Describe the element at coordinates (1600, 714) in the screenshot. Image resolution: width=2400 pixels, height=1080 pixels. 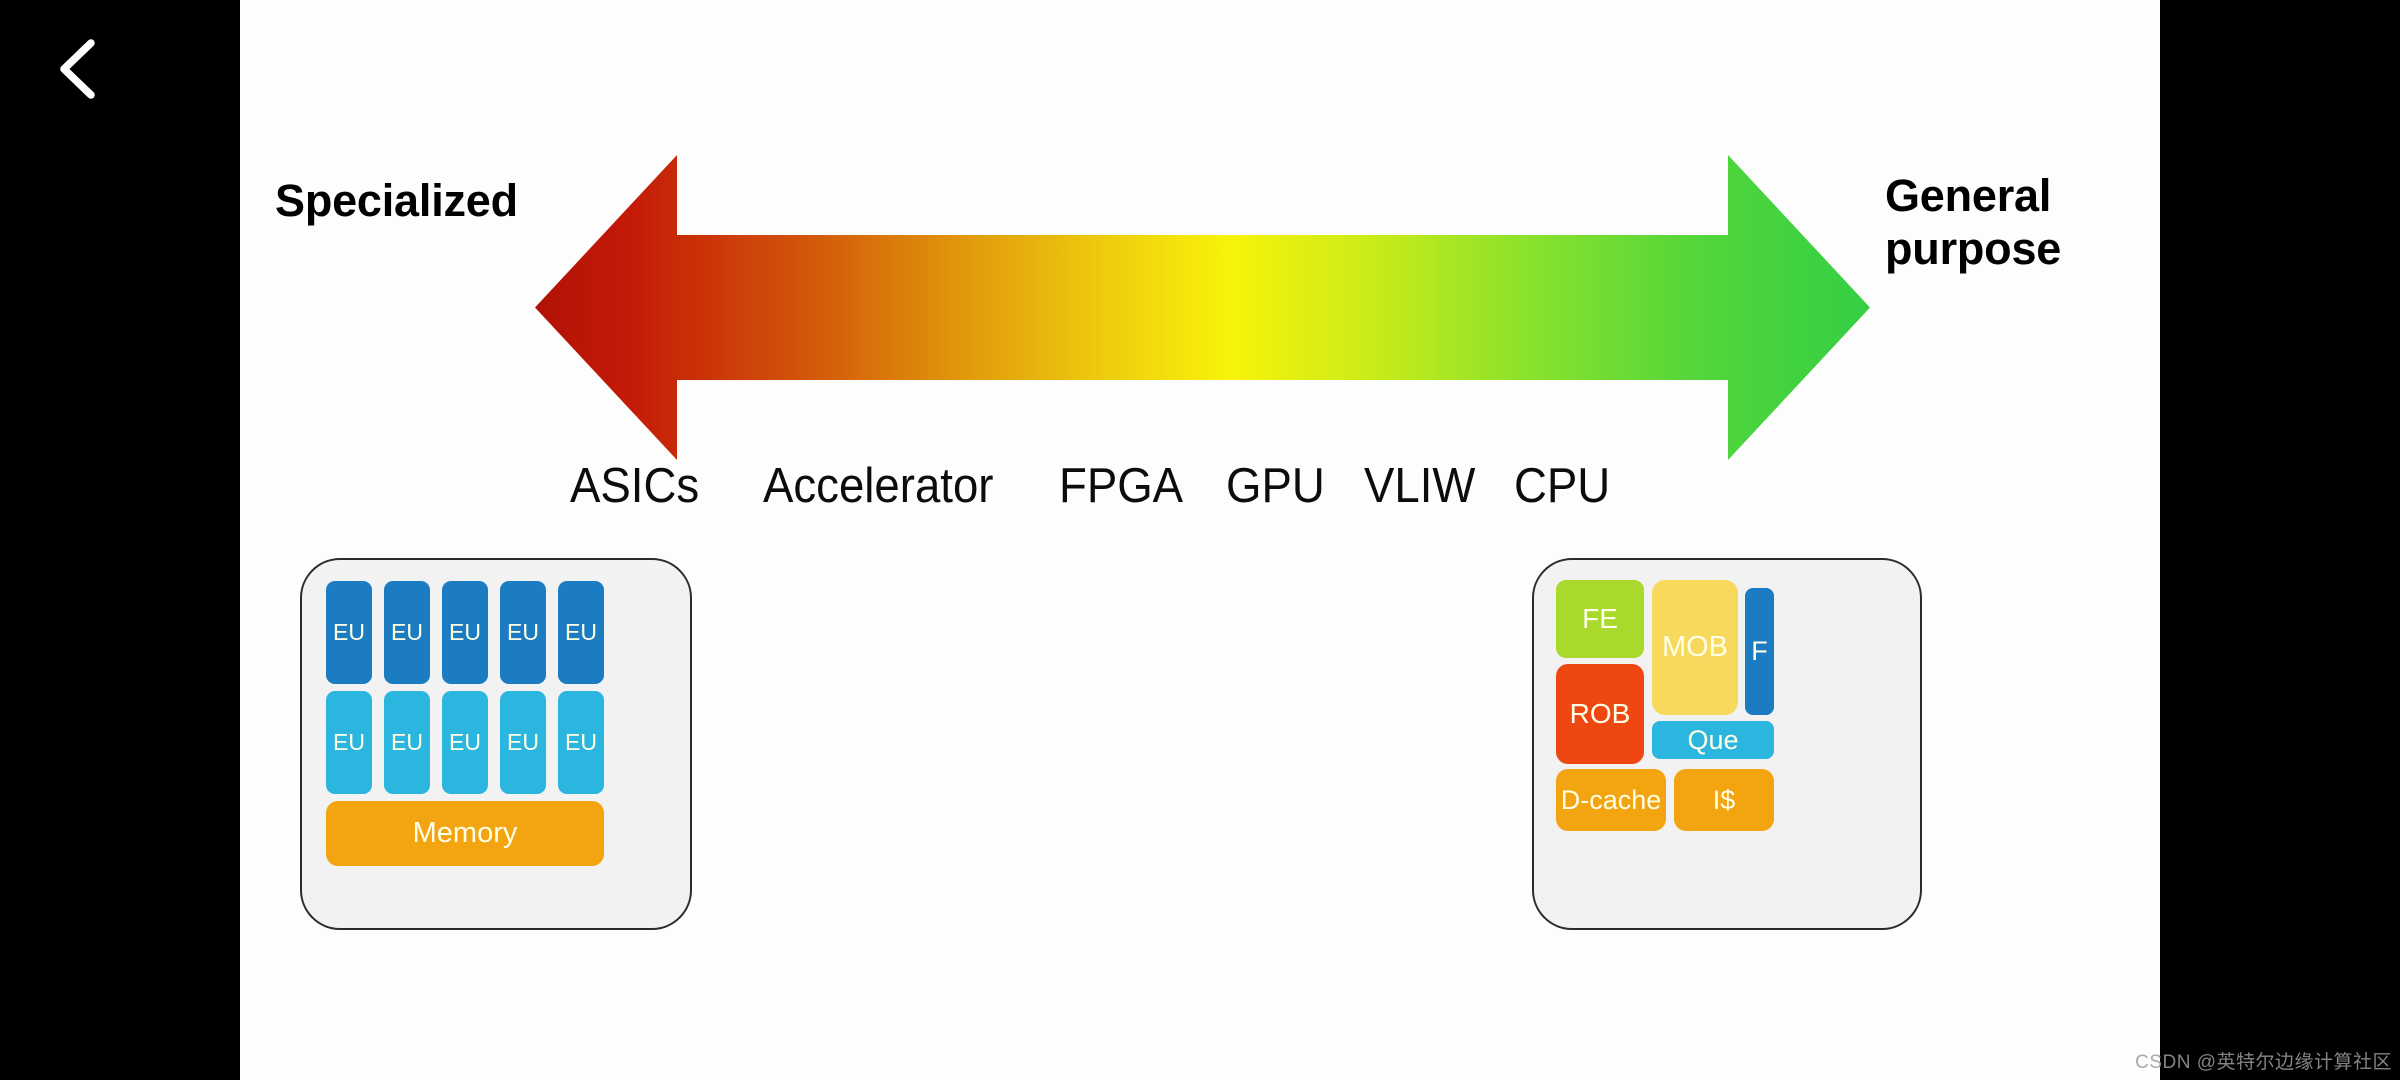
I see `rob-block: ROB` at that location.